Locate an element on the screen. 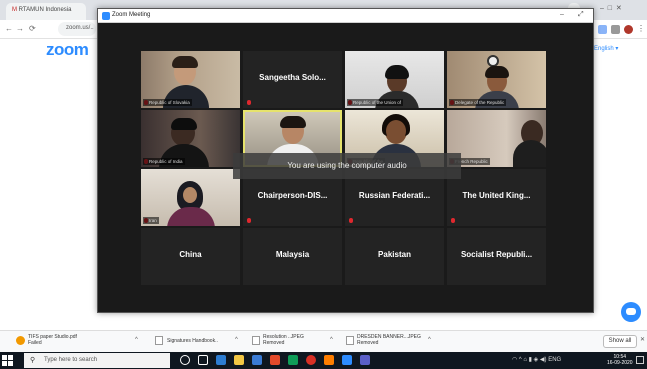 The image size is (647, 369). minimize-button: – is located at coordinates (562, 14).